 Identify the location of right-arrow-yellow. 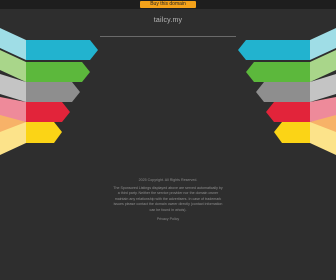
(292, 132).